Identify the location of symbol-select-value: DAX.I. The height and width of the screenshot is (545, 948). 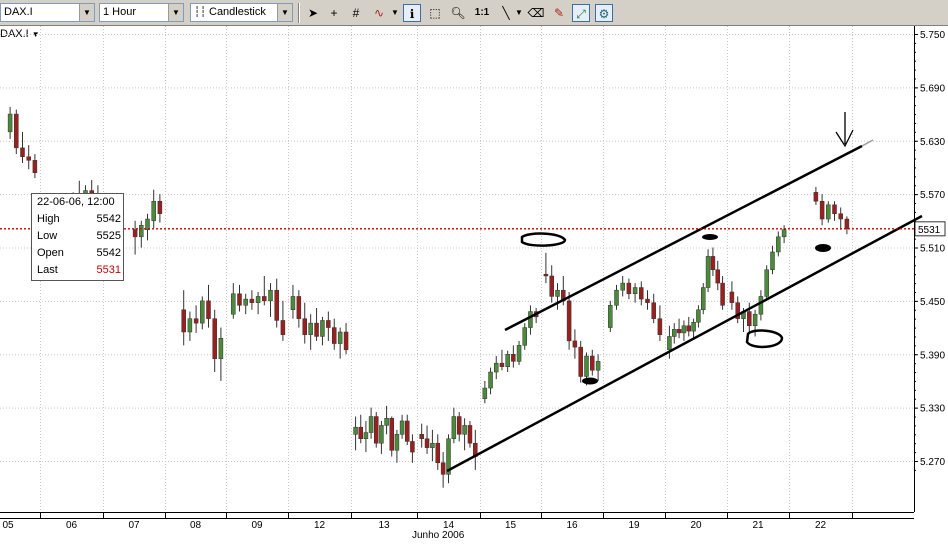
(18, 12).